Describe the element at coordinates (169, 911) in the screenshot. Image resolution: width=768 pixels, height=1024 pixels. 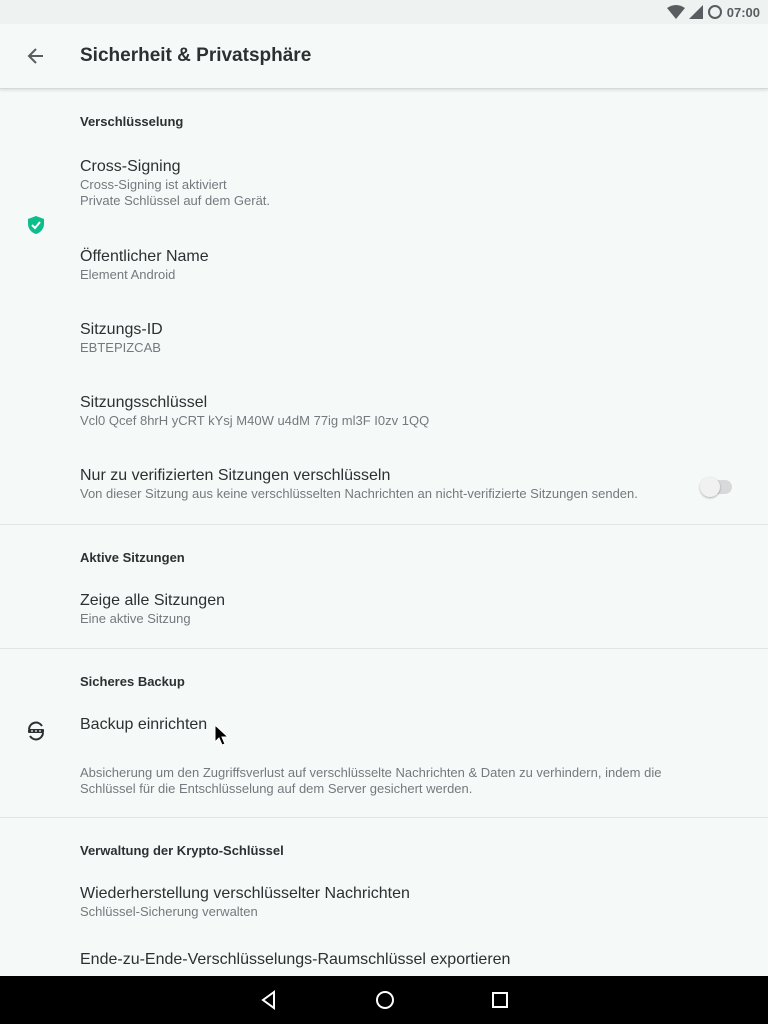
I see `pref-summary: Schlüssel-Sicherung verwalten` at that location.